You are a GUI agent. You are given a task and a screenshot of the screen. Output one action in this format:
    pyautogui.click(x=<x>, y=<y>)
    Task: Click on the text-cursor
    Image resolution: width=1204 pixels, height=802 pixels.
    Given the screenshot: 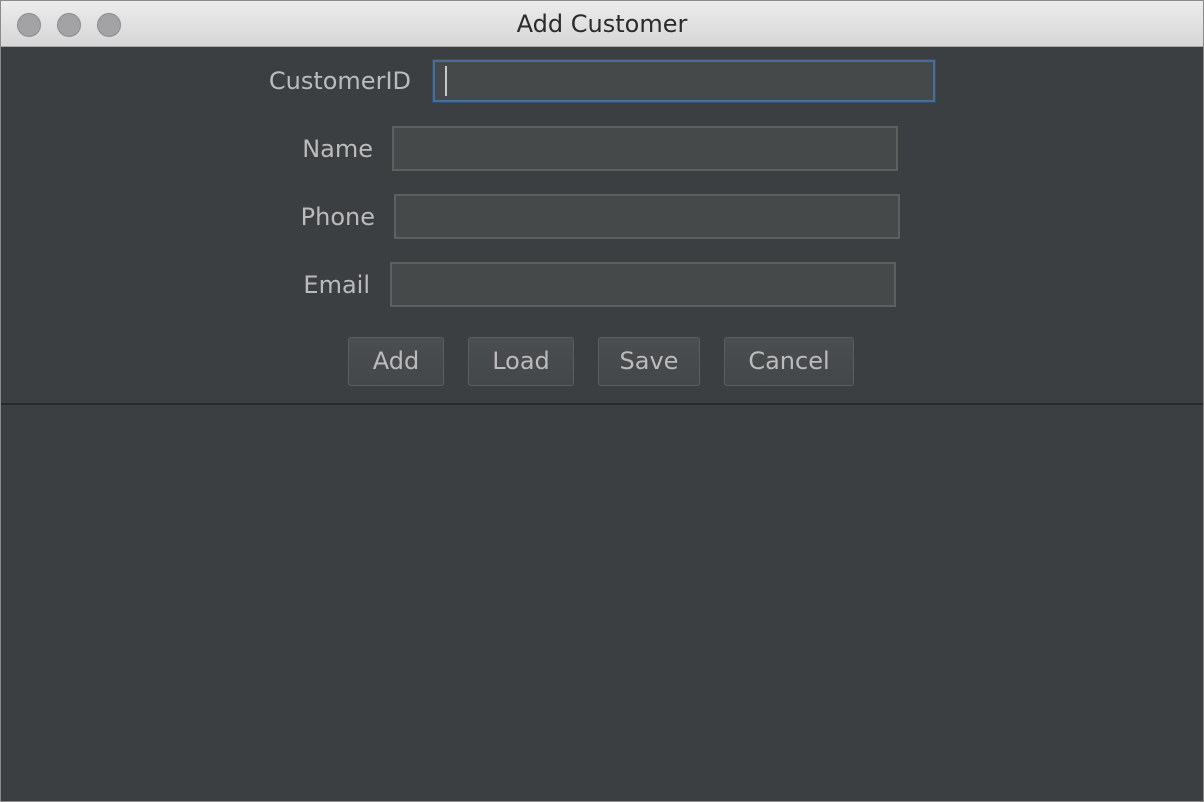 What is the action you would take?
    pyautogui.click(x=446, y=81)
    